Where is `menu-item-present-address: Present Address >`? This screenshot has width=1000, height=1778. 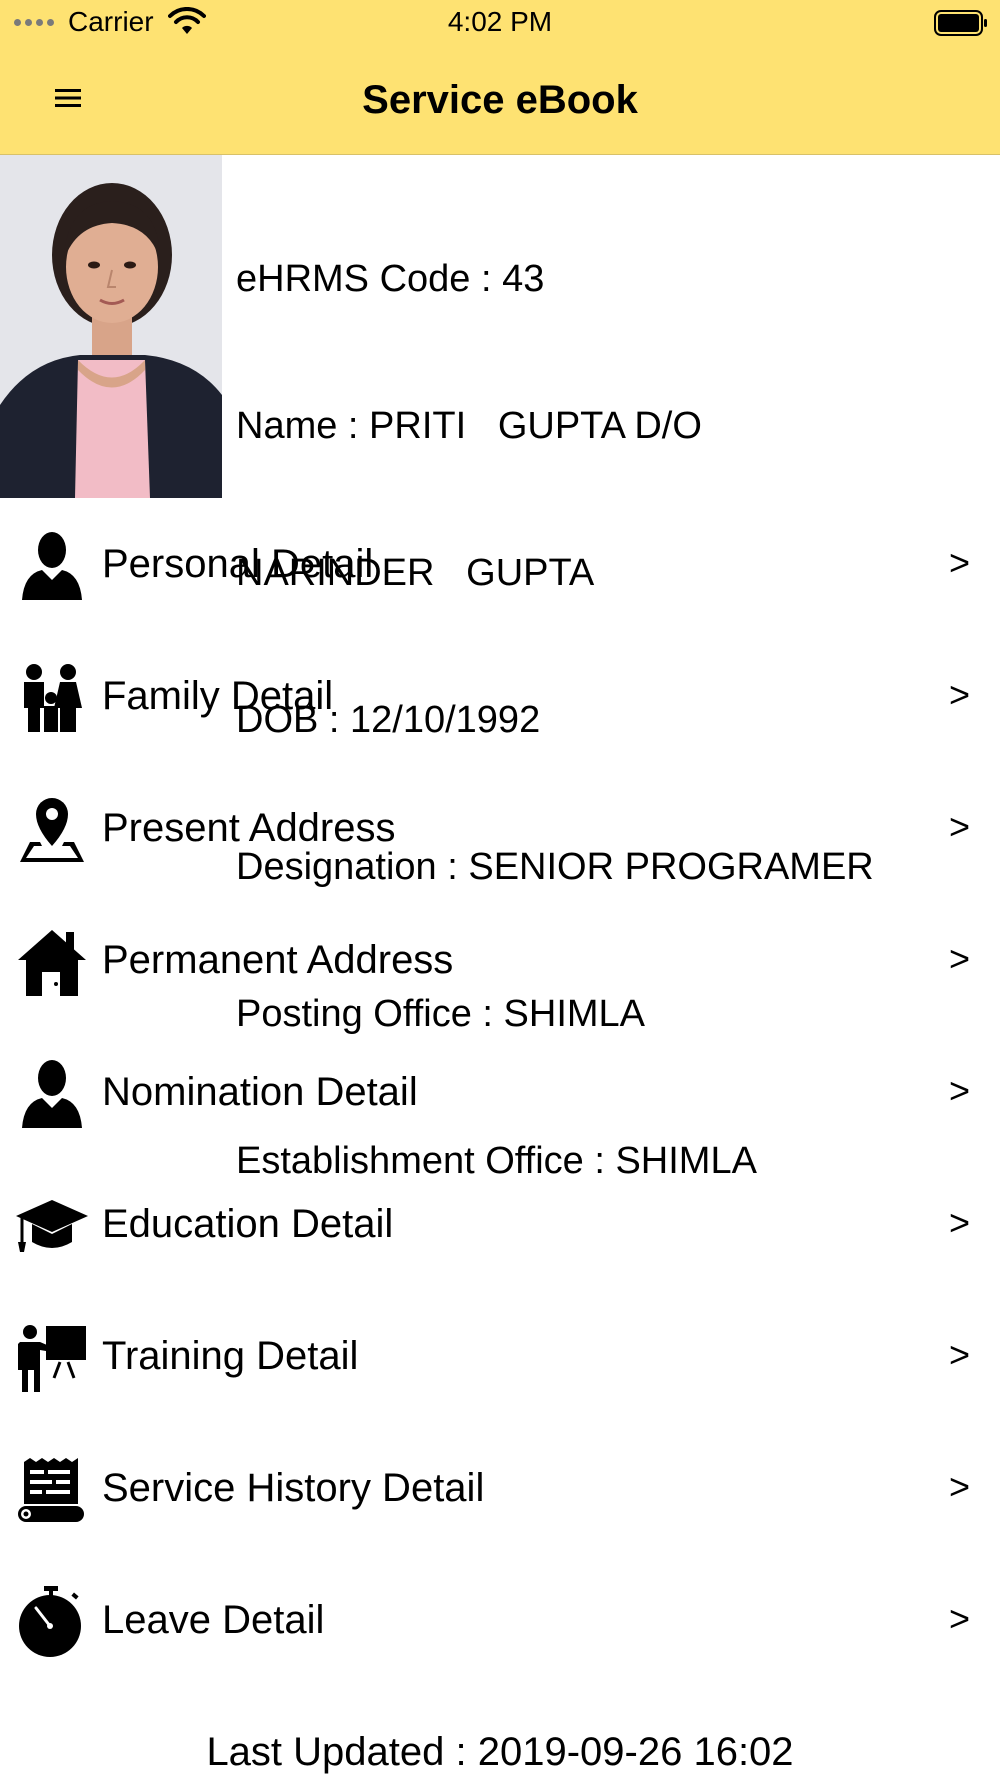
menu-item-present-address: Present Address > is located at coordinates (500, 830).